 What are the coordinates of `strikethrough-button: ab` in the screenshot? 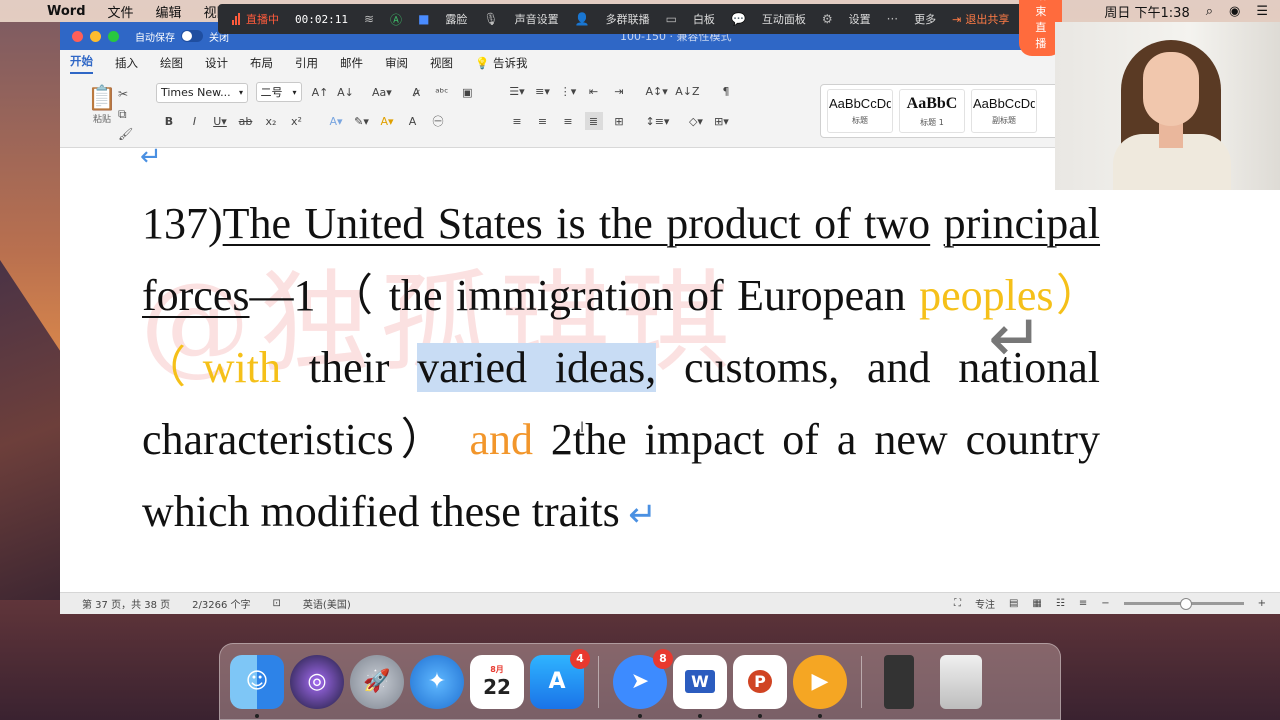 It's located at (246, 122).